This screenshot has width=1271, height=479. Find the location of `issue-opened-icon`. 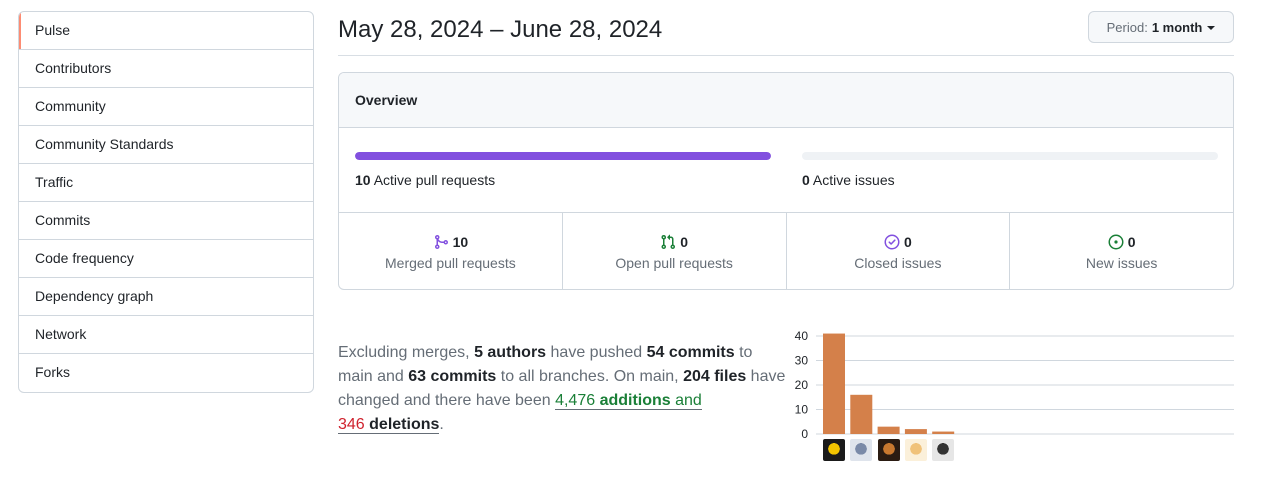

issue-opened-icon is located at coordinates (1116, 242).